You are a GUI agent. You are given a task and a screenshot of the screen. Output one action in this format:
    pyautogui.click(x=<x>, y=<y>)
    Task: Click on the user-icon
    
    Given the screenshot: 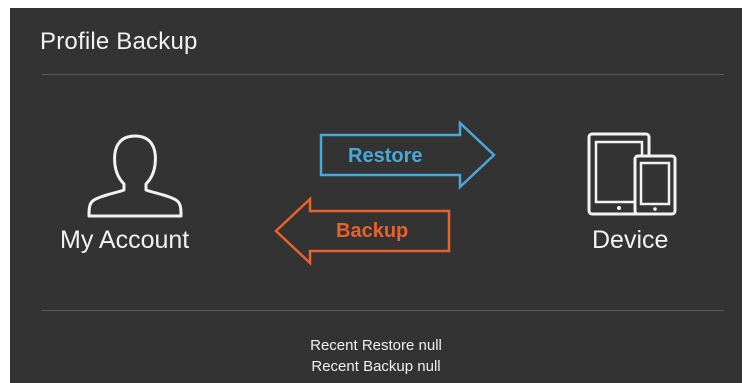 What is the action you would take?
    pyautogui.click(x=135, y=176)
    